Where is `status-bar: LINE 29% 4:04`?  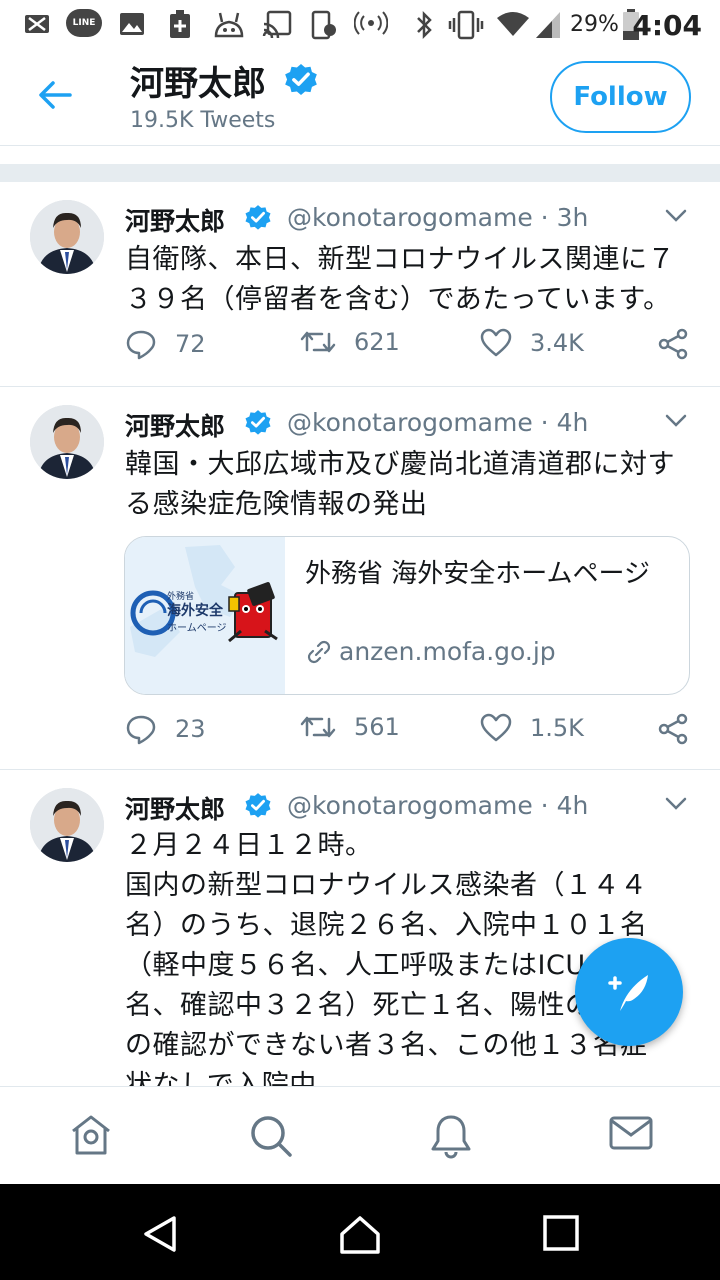 status-bar: LINE 29% 4:04 is located at coordinates (360, 25).